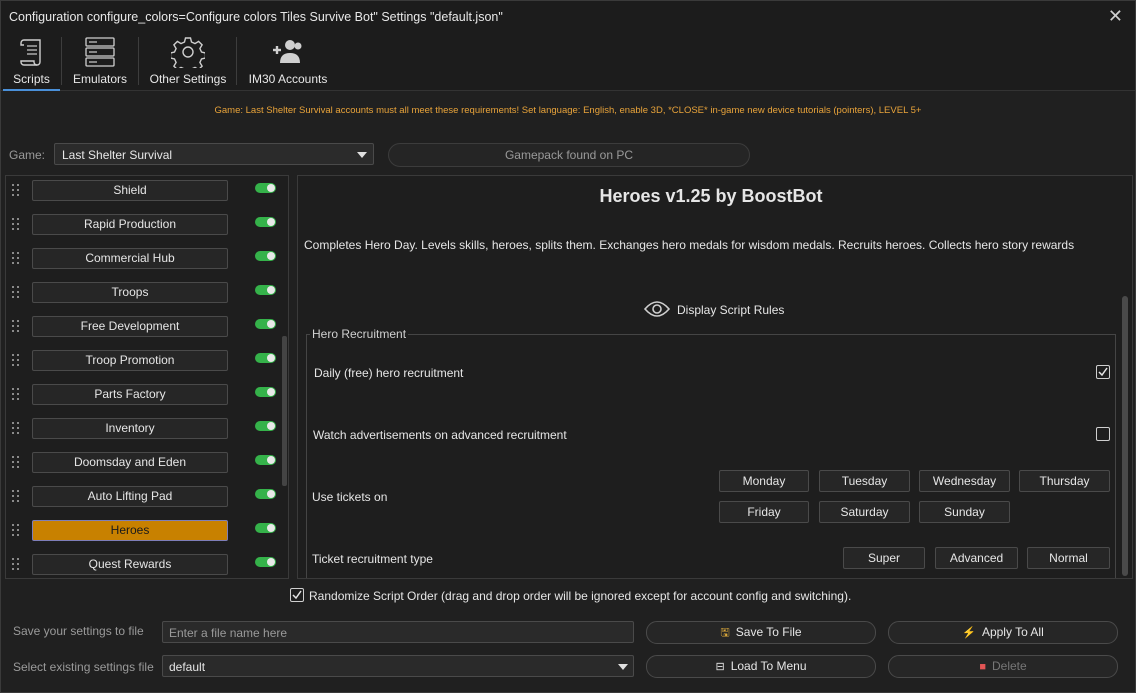  I want to click on daily-free-checkbox, so click(1103, 372).